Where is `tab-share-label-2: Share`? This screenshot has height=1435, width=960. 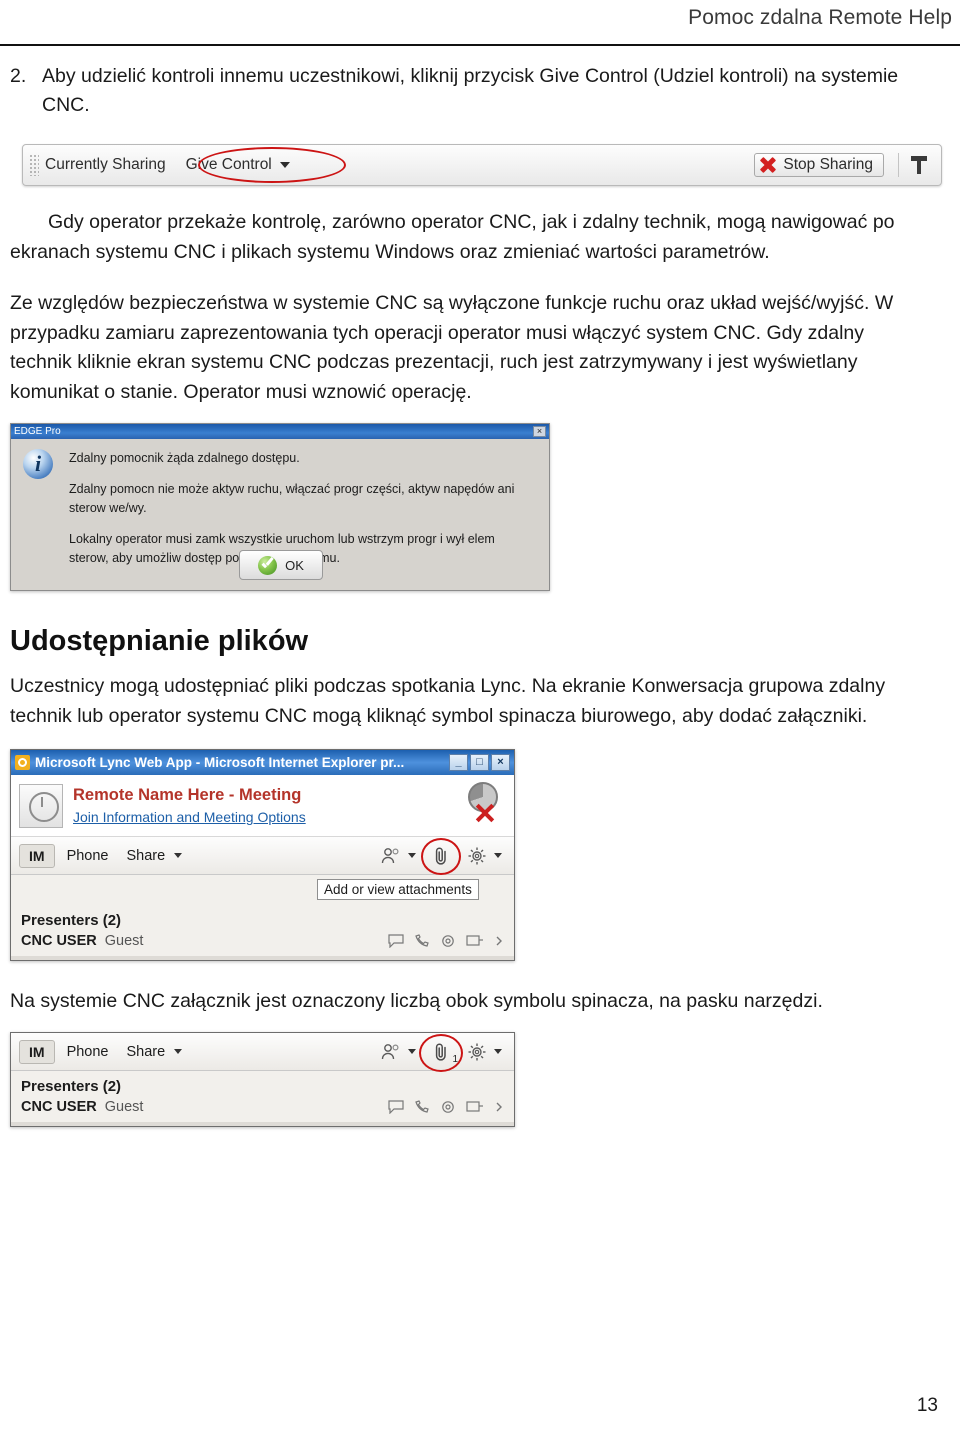
tab-share-label-2: Share is located at coordinates (146, 1051).